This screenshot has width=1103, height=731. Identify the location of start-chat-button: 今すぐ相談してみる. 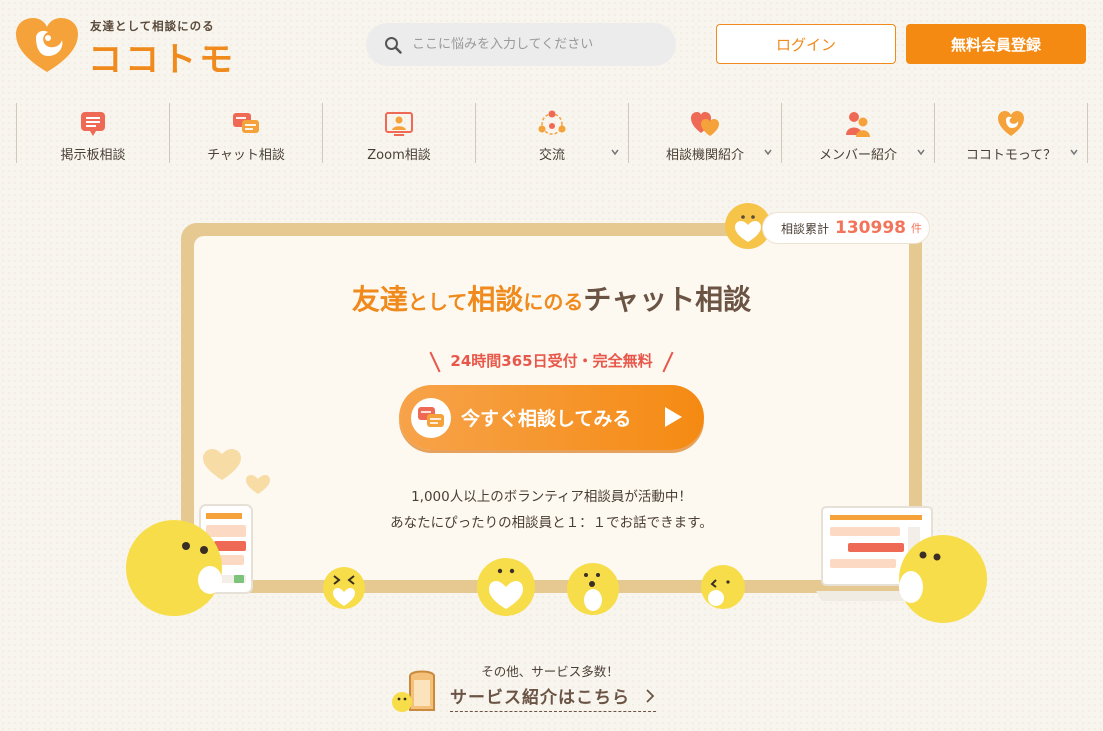
(551, 417).